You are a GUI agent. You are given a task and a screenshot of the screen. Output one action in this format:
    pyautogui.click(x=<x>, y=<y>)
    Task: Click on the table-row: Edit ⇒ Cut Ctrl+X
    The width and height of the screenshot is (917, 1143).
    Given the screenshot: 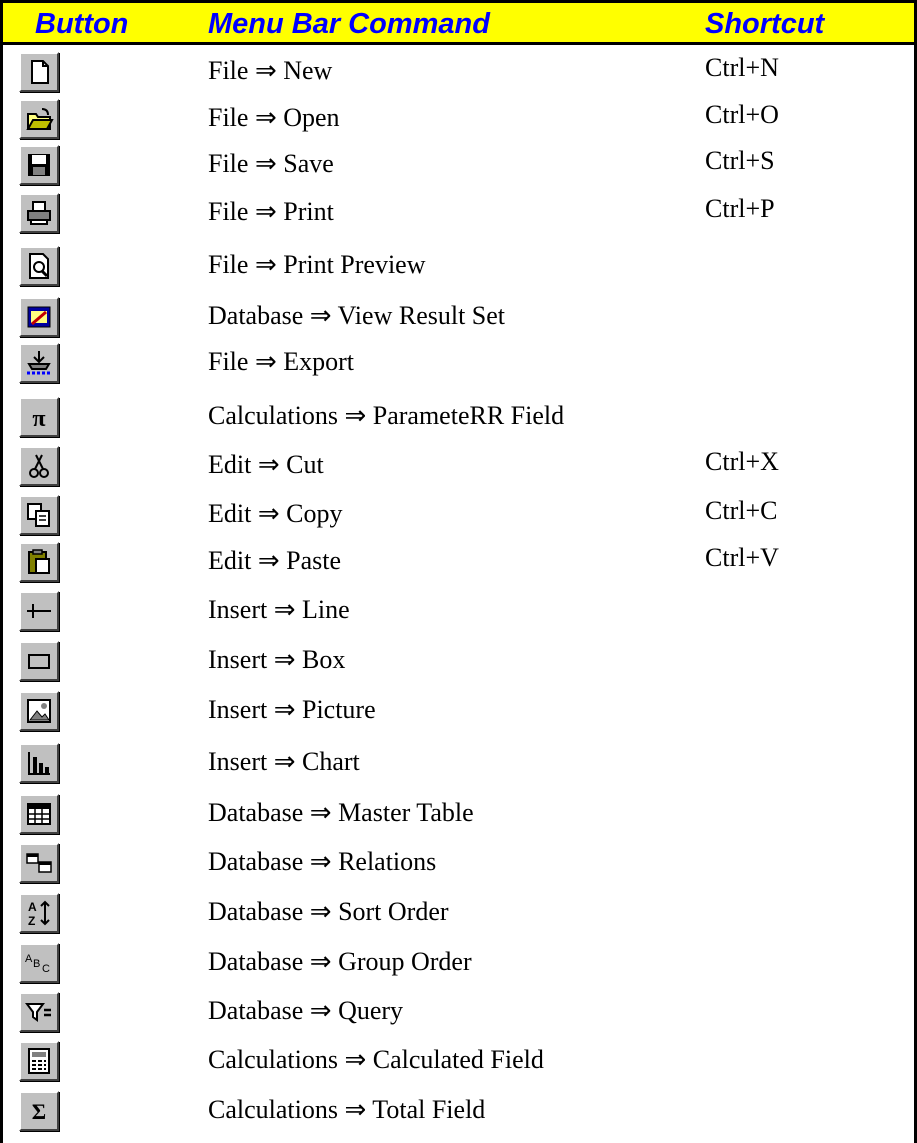 What is the action you would take?
    pyautogui.click(x=458, y=466)
    